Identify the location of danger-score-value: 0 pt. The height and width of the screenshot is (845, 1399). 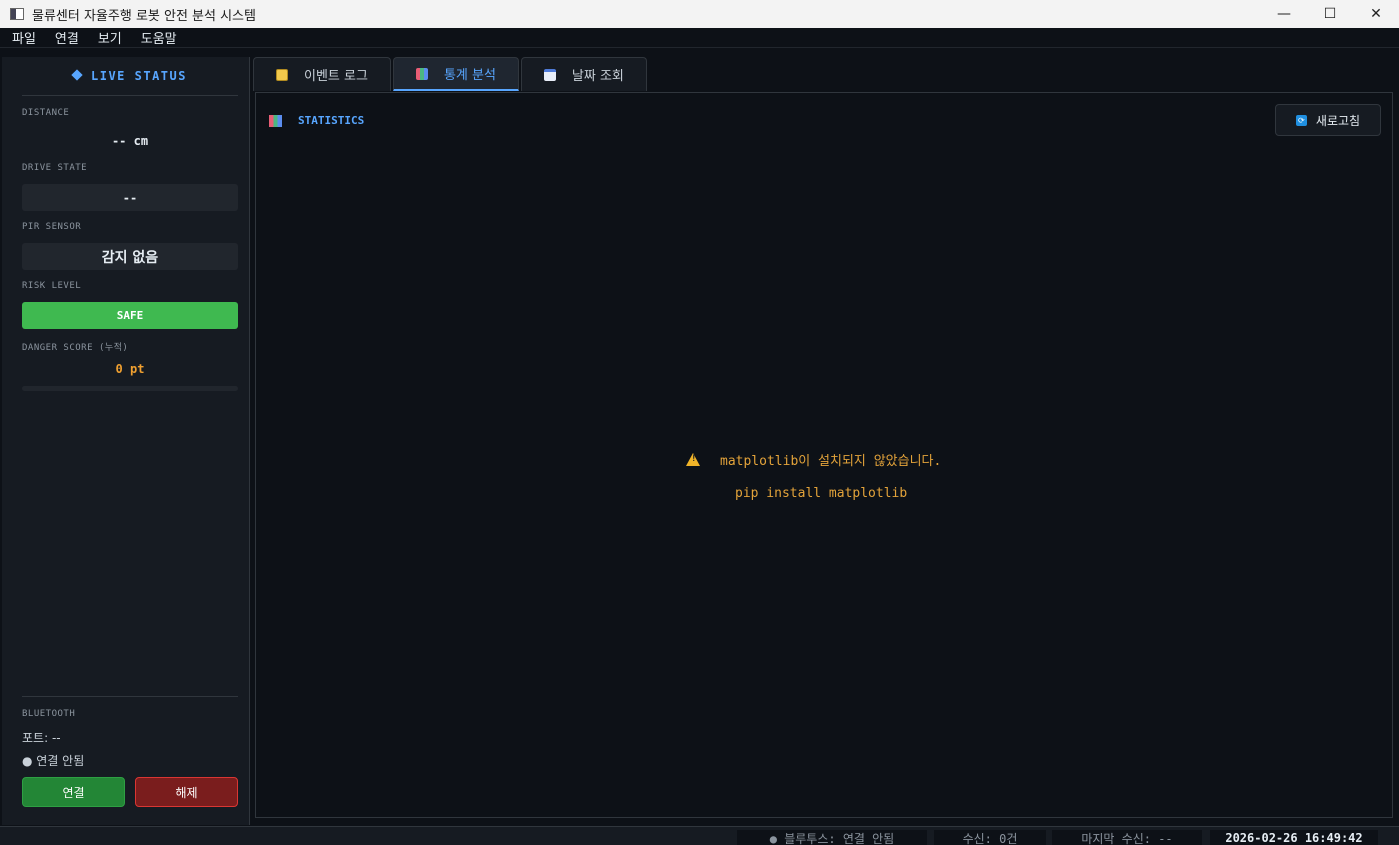
(130, 369).